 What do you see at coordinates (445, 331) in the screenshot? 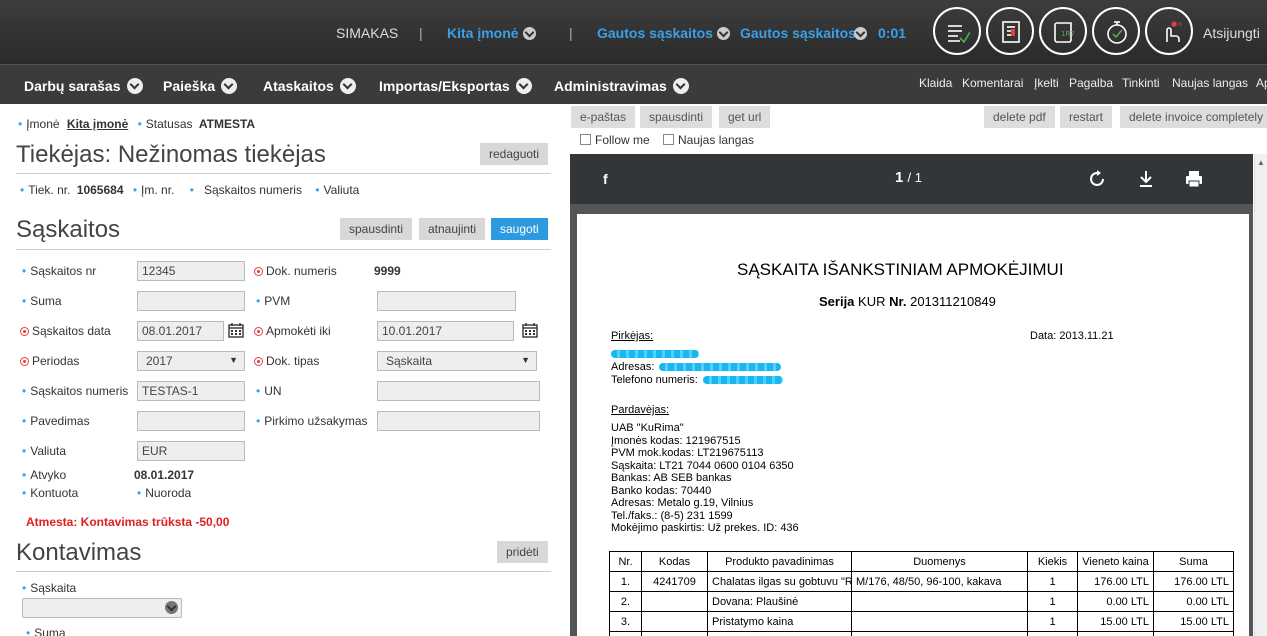
I see `pay-until-input: 10.01.2017` at bounding box center [445, 331].